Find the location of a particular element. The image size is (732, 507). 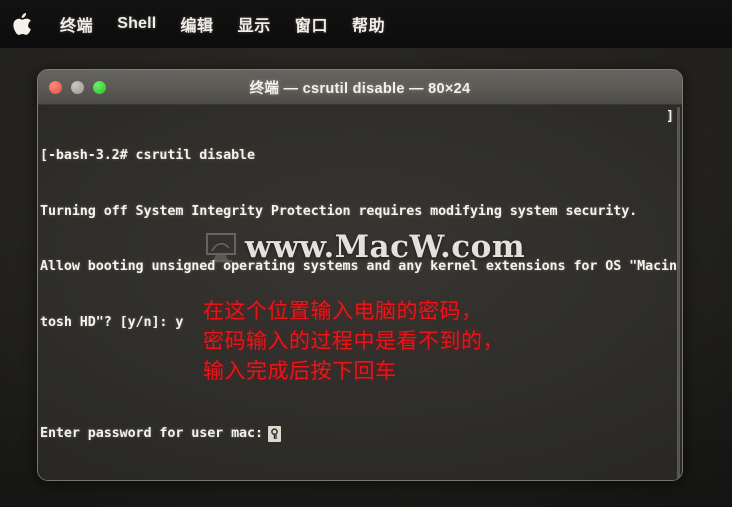

menu-item-view: 显示 is located at coordinates (254, 24).